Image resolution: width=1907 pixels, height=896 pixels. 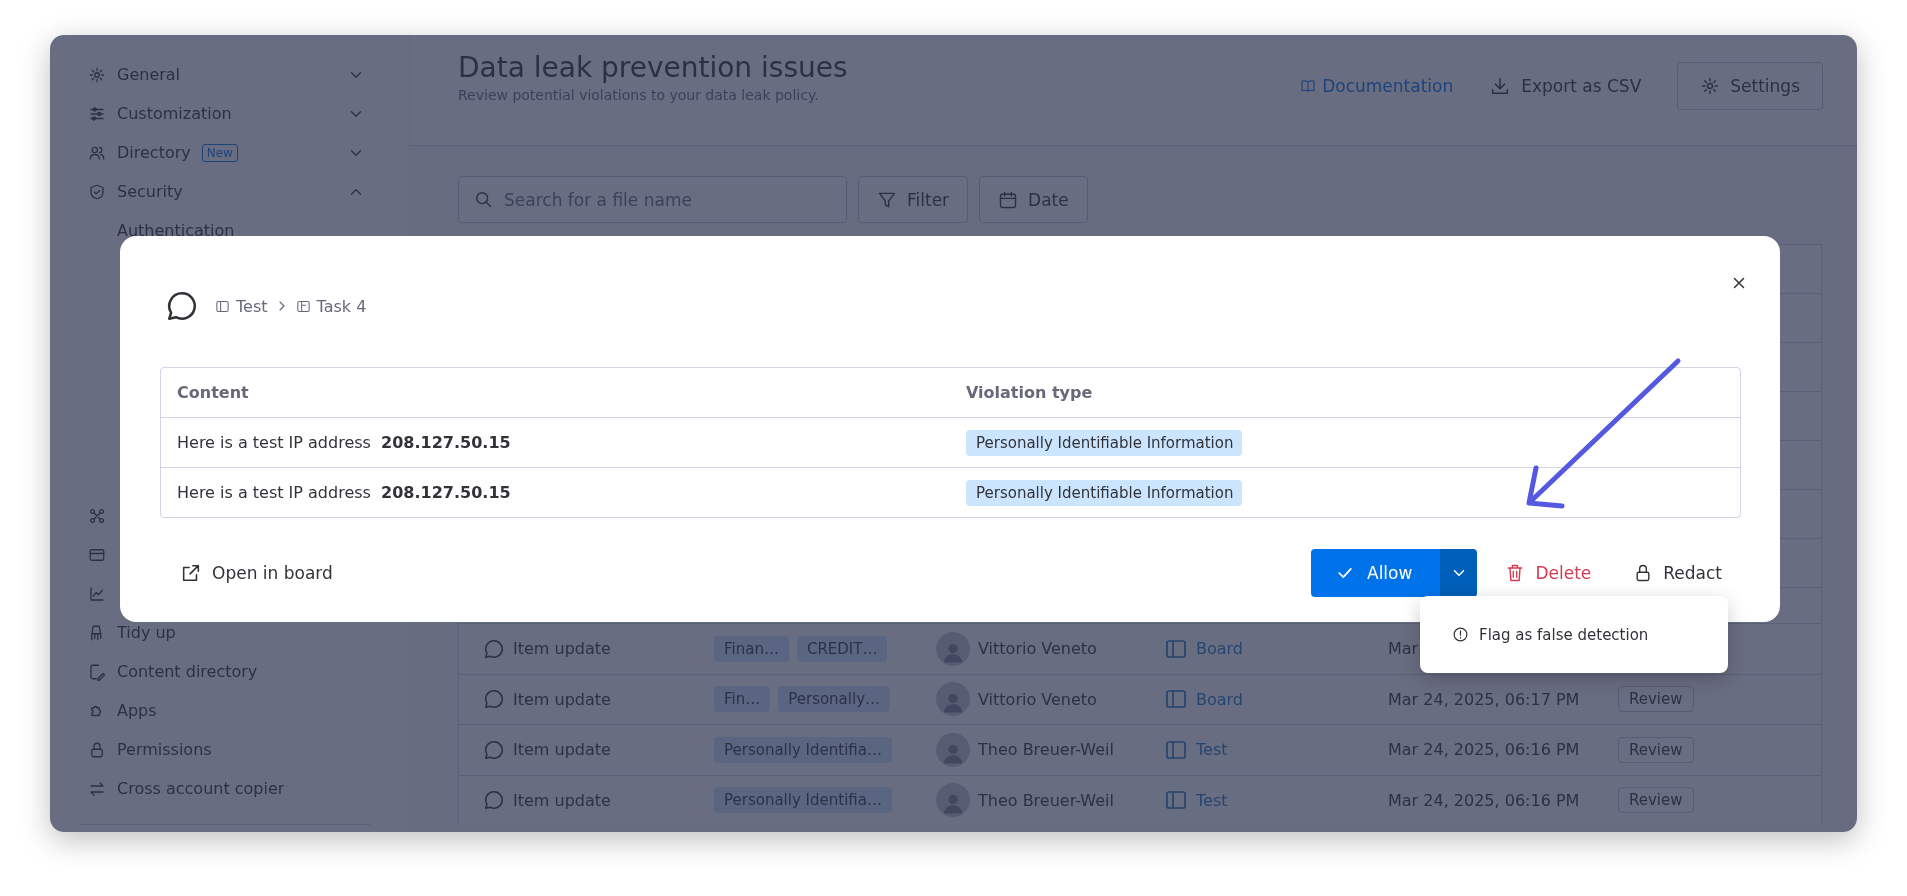 What do you see at coordinates (1404, 649) in the screenshot?
I see `date-time: Mar` at bounding box center [1404, 649].